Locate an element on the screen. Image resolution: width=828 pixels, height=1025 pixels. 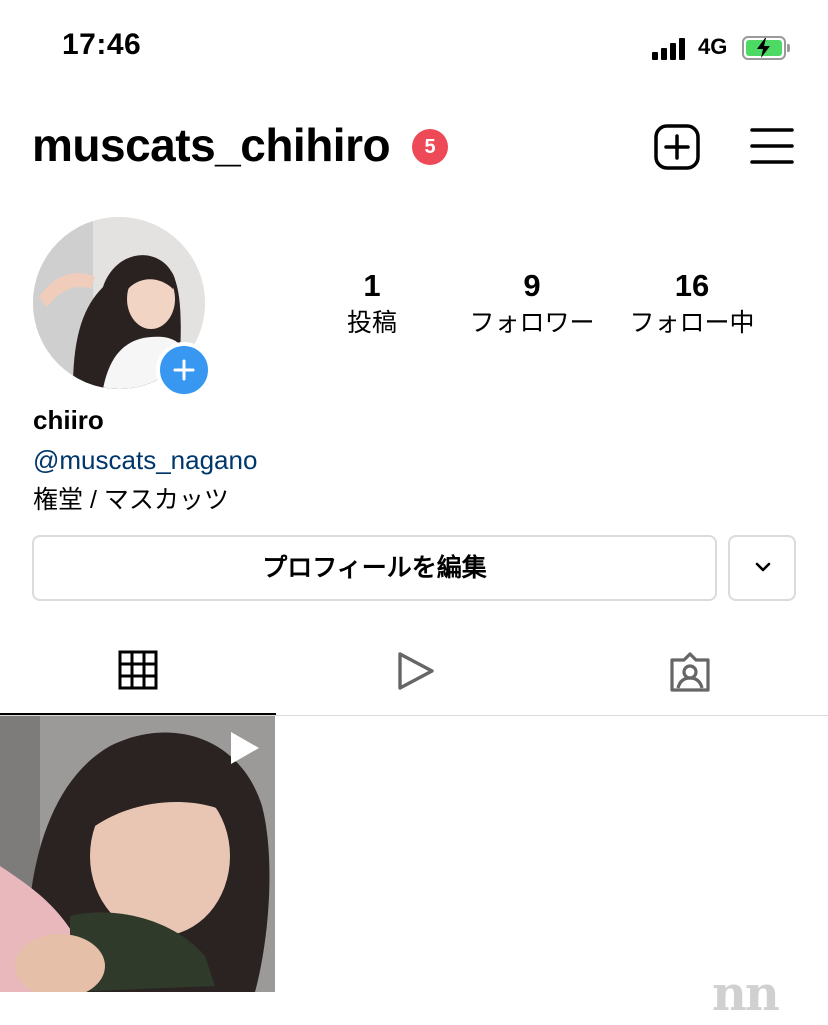
active-tab-indicator is located at coordinates (138, 714).